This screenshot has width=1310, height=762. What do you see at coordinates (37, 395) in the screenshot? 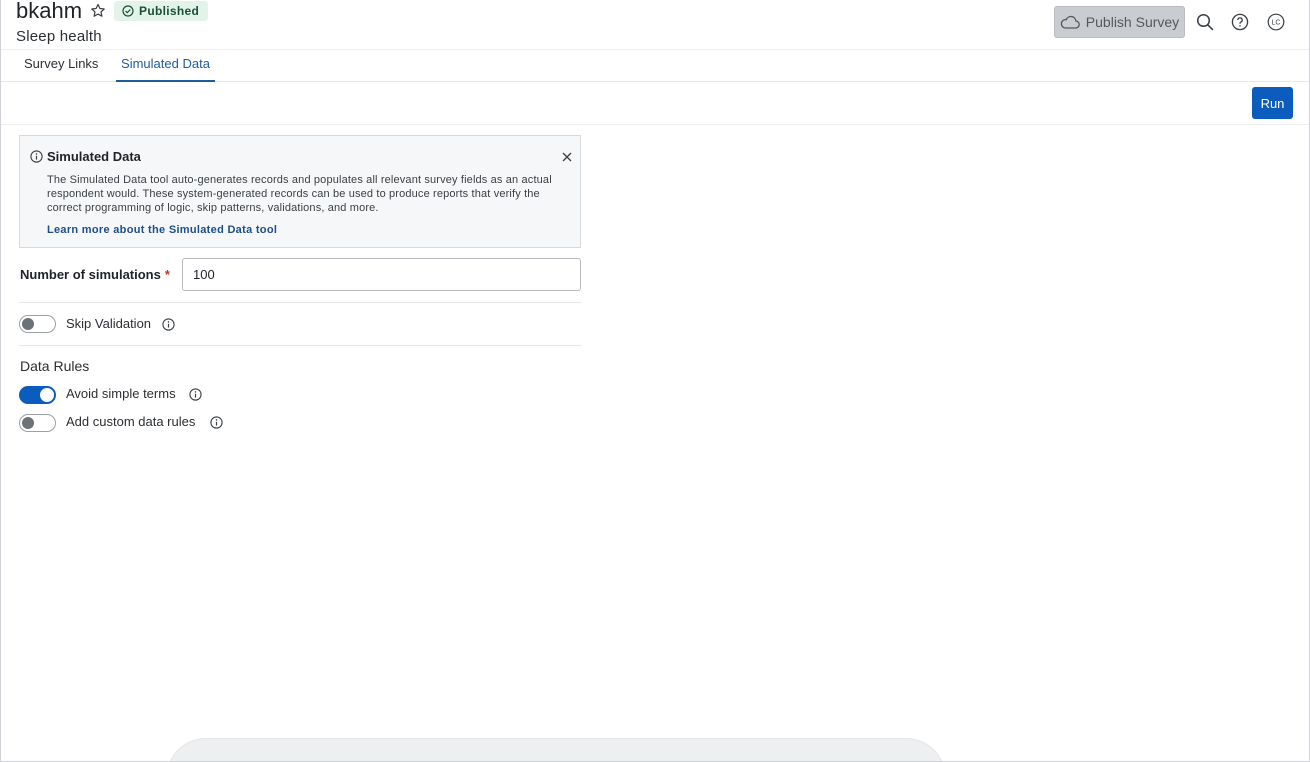
I see `avoid-simple-terms-toggle` at bounding box center [37, 395].